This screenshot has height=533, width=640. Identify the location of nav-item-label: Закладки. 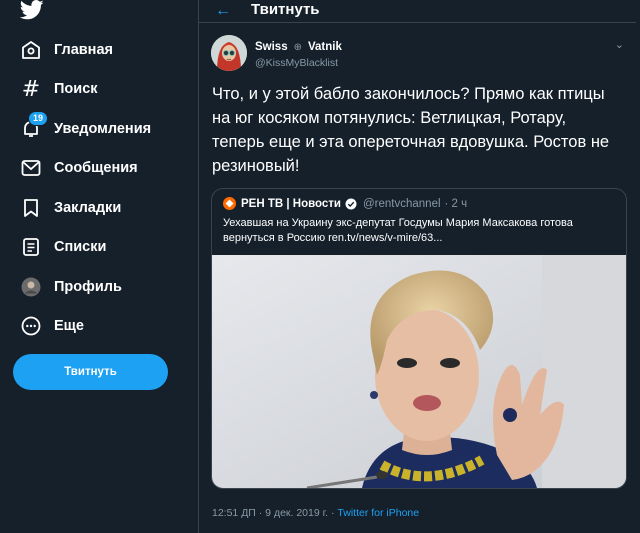
(88, 208).